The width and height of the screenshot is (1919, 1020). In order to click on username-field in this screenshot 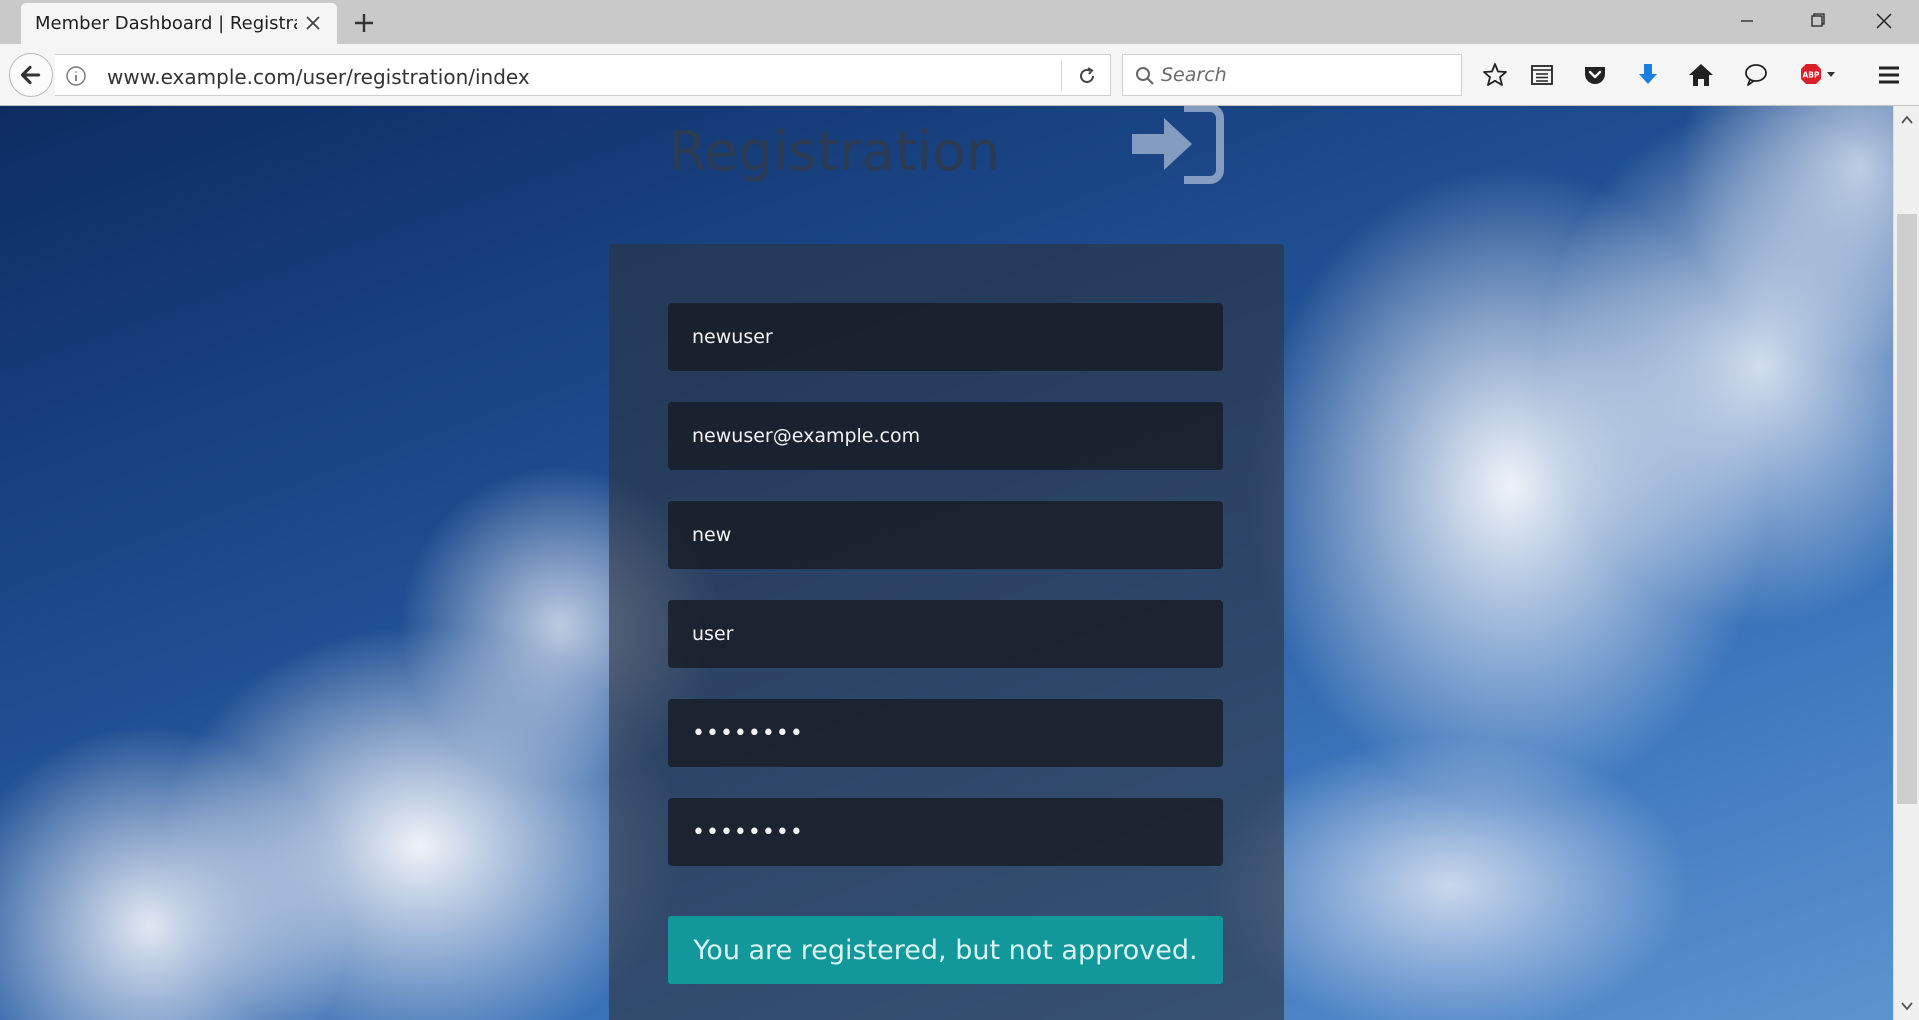, I will do `click(945, 337)`.